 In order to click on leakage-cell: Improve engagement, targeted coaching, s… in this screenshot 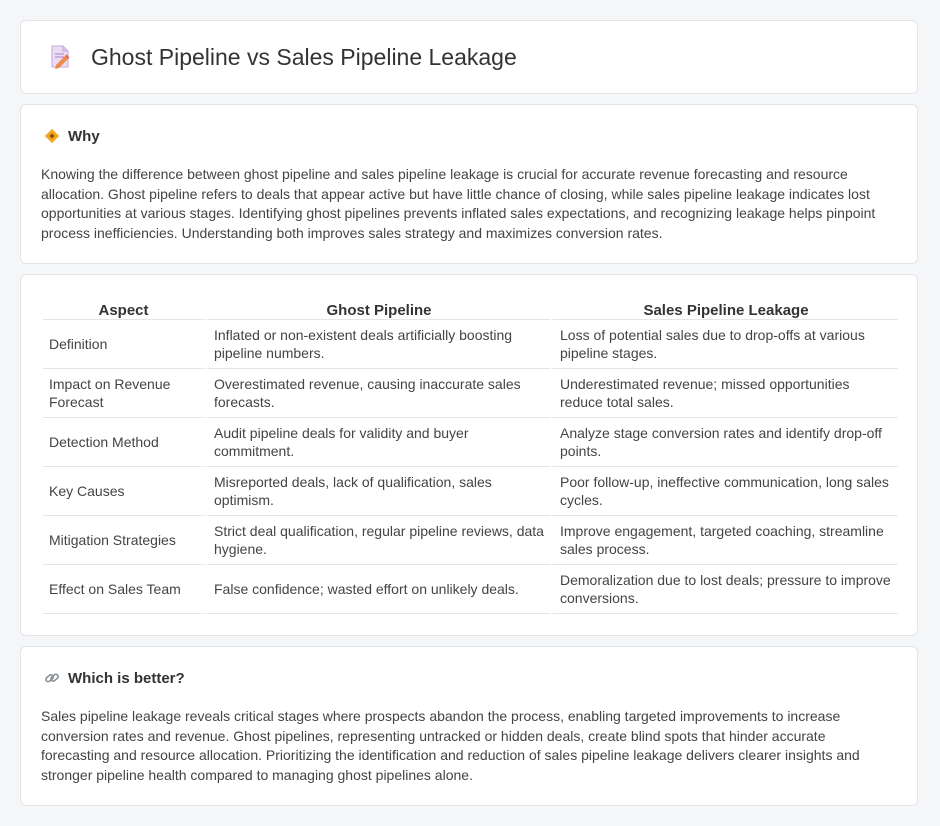, I will do `click(724, 540)`.